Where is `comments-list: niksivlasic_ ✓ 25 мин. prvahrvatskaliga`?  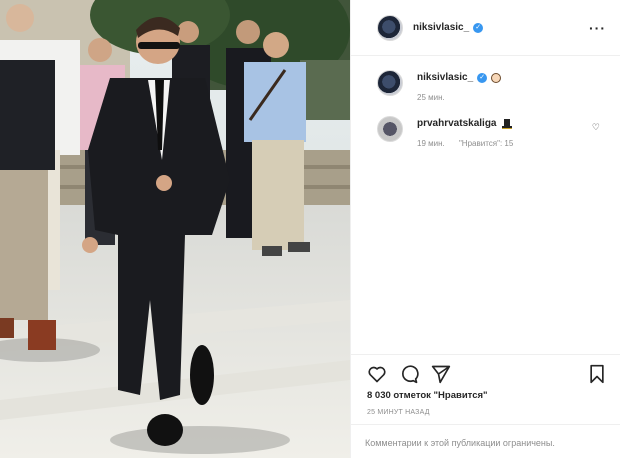
comments-list: niksivlasic_ ✓ 25 мин. prvahrvatskaliga is located at coordinates (485, 102).